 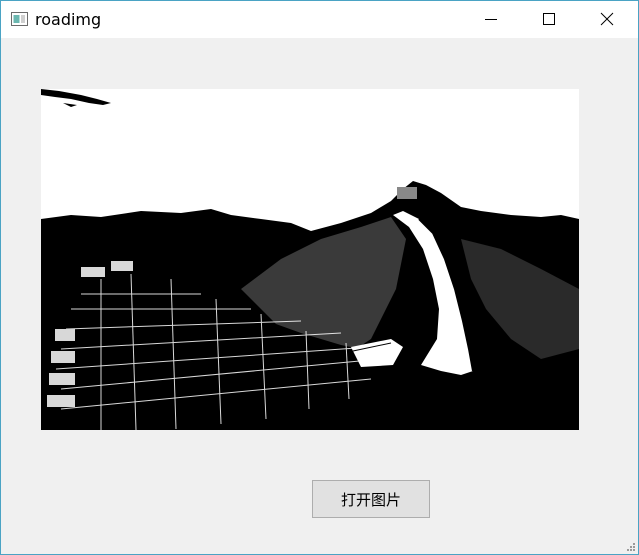 I want to click on open-image-button: 打开图片, so click(x=371, y=499).